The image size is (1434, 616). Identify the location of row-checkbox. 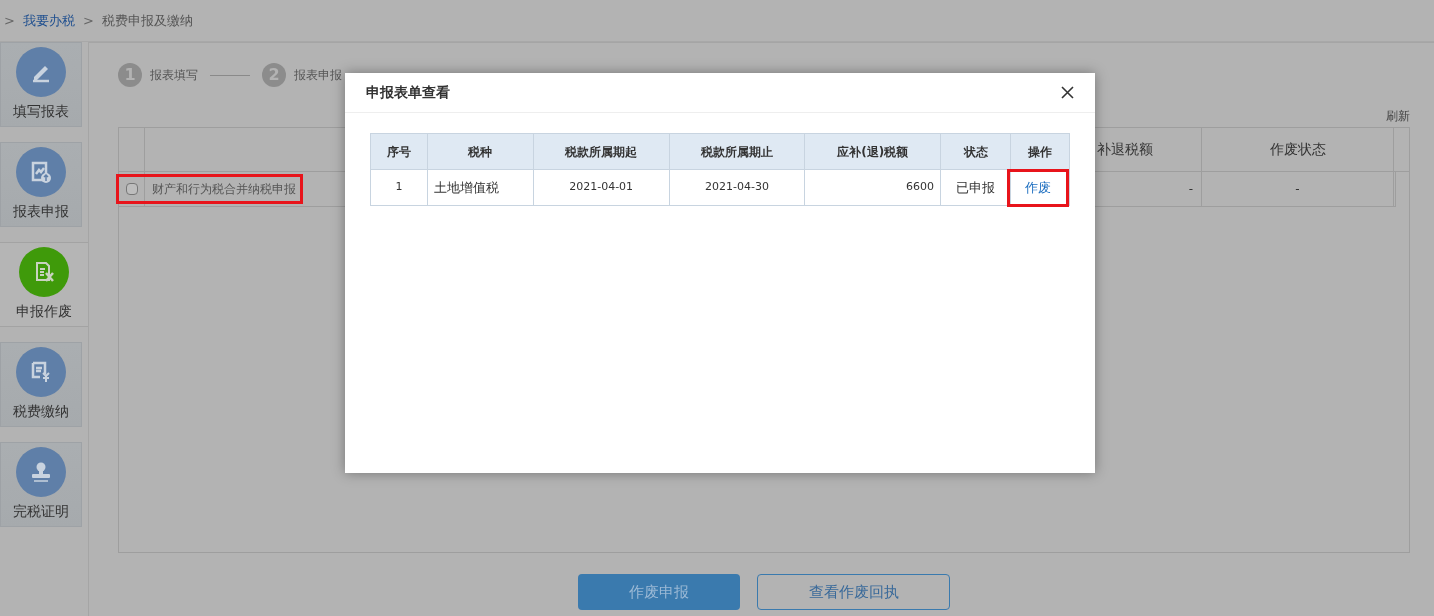
(131, 189).